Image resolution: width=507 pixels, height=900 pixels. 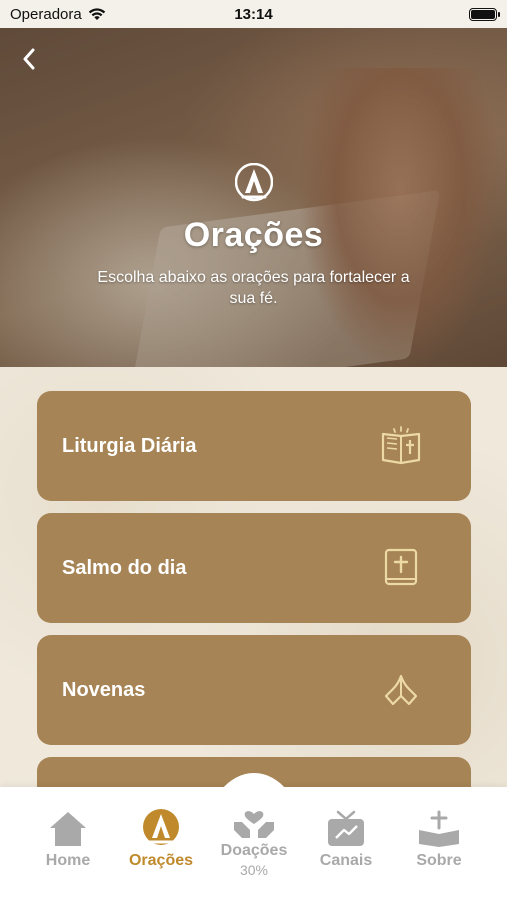 I want to click on tab-canais: Canais, so click(x=346, y=839).